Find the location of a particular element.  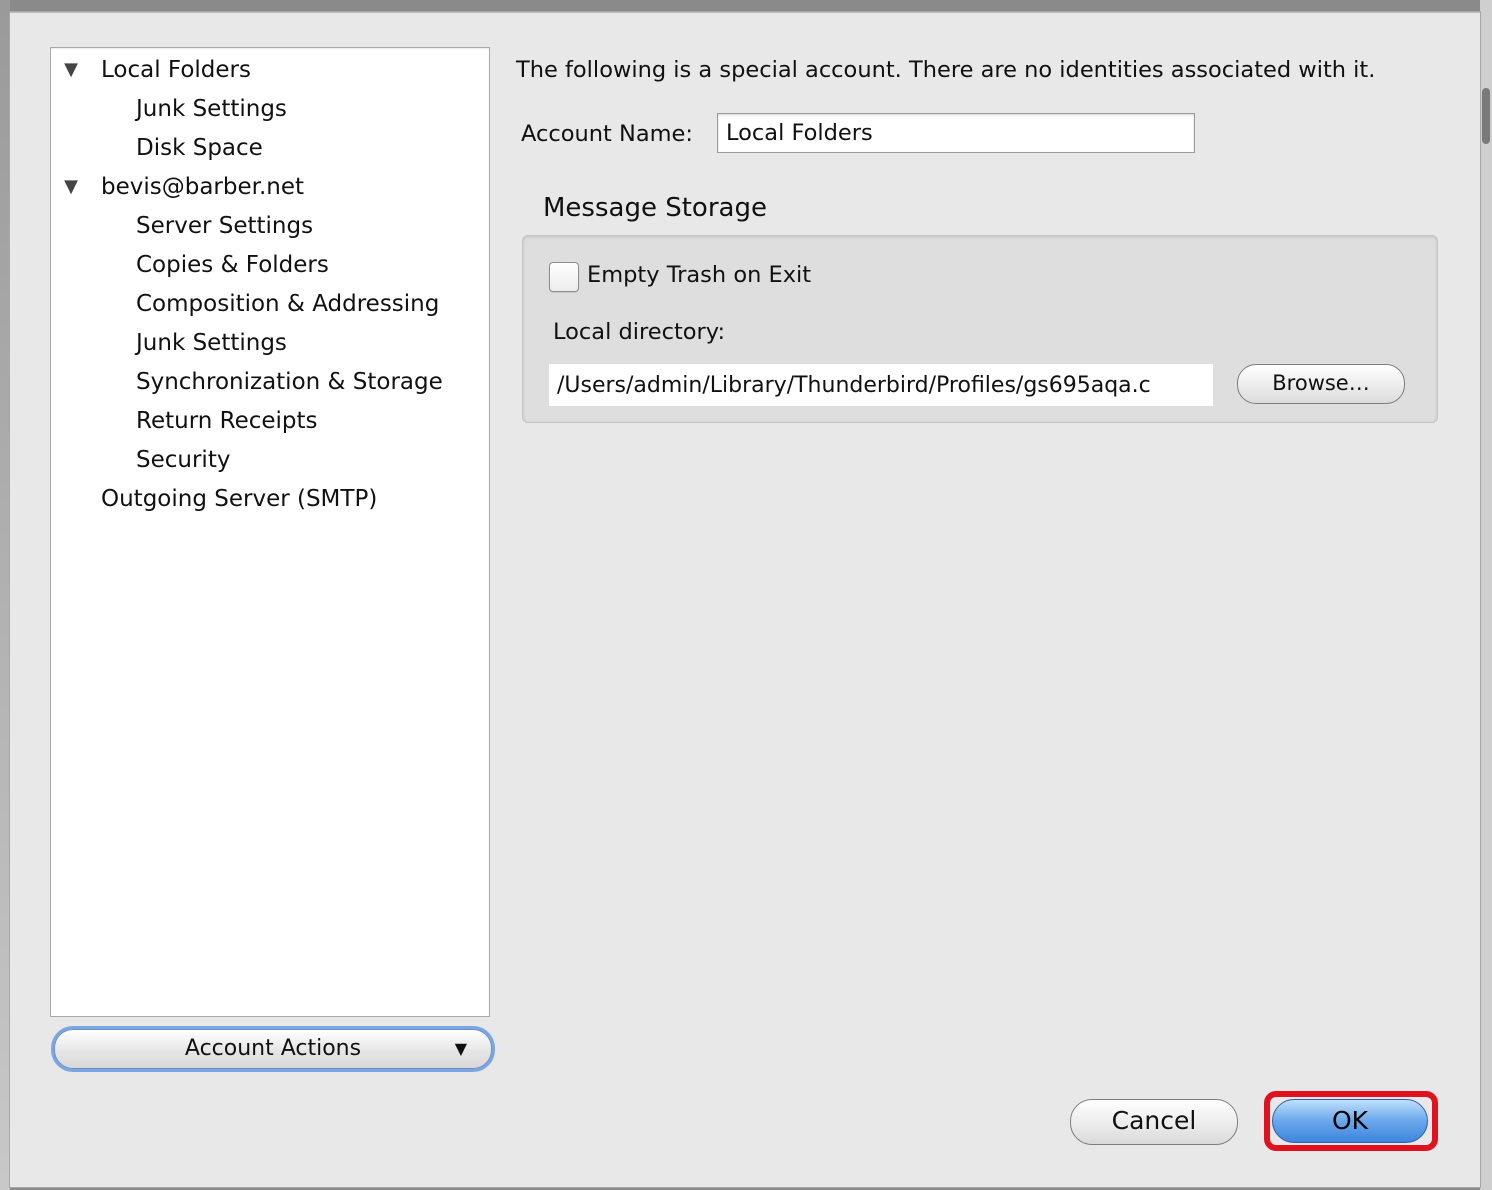

tree-item-label: Disk Space is located at coordinates (199, 148).